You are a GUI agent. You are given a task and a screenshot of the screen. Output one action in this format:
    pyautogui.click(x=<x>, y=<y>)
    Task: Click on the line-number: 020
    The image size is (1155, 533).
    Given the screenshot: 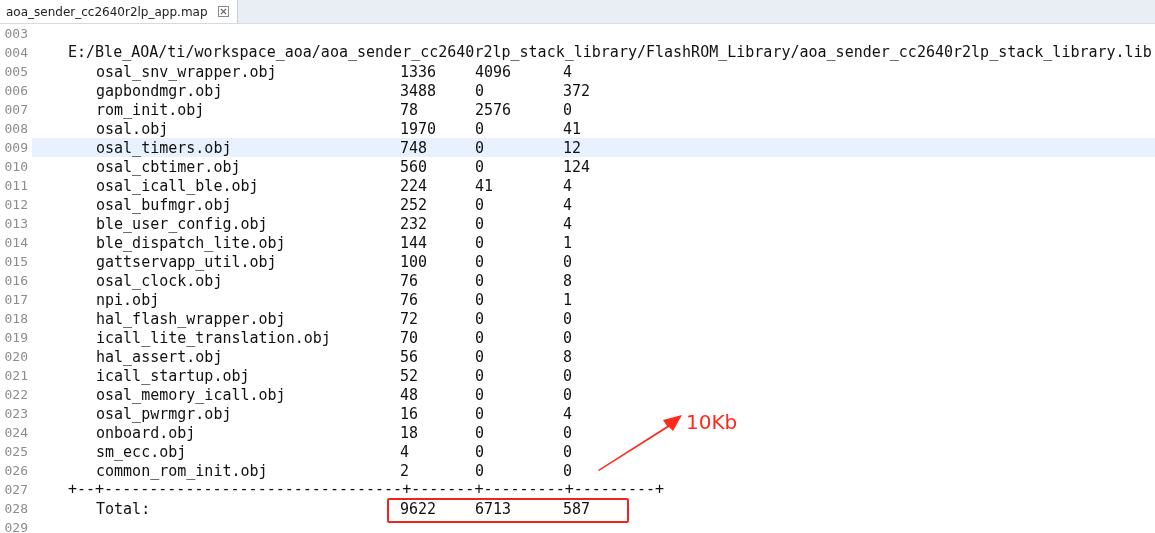 What is the action you would take?
    pyautogui.click(x=15, y=356)
    